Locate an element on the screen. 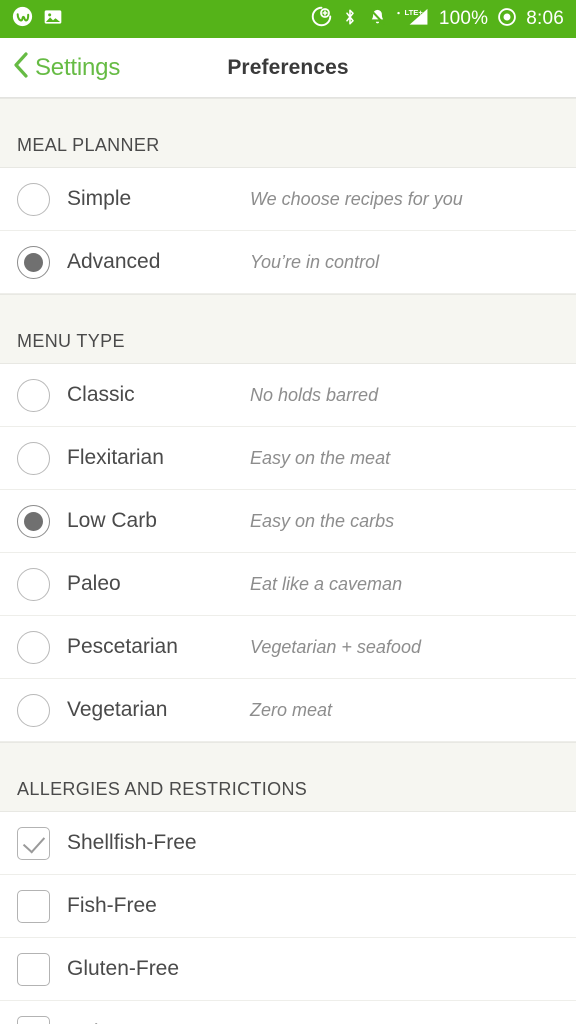  list-item-label: Simple is located at coordinates (99, 198).